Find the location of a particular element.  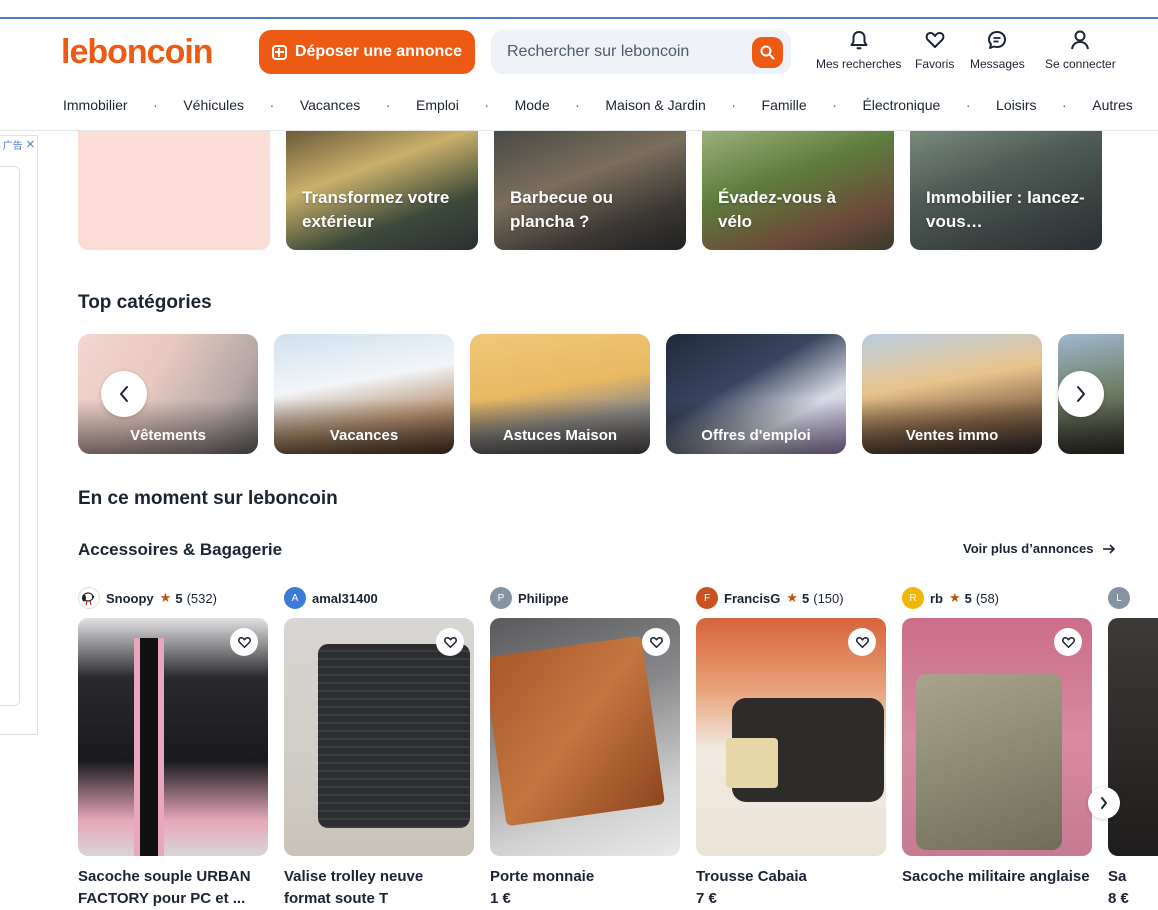

nav-item-emploi: Emploi is located at coordinates (437, 107).